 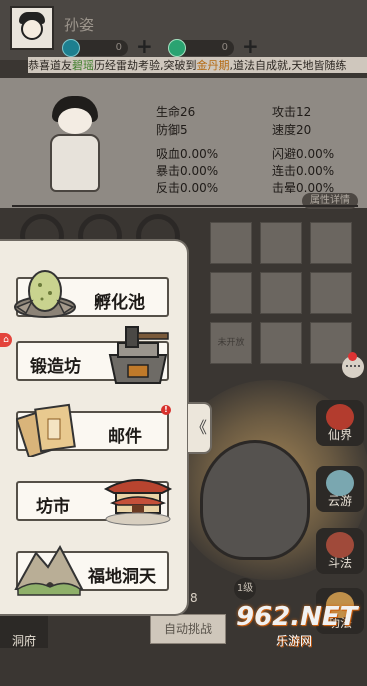 What do you see at coordinates (292, 130) in the screenshot?
I see `stat-speed: 速度20` at bounding box center [292, 130].